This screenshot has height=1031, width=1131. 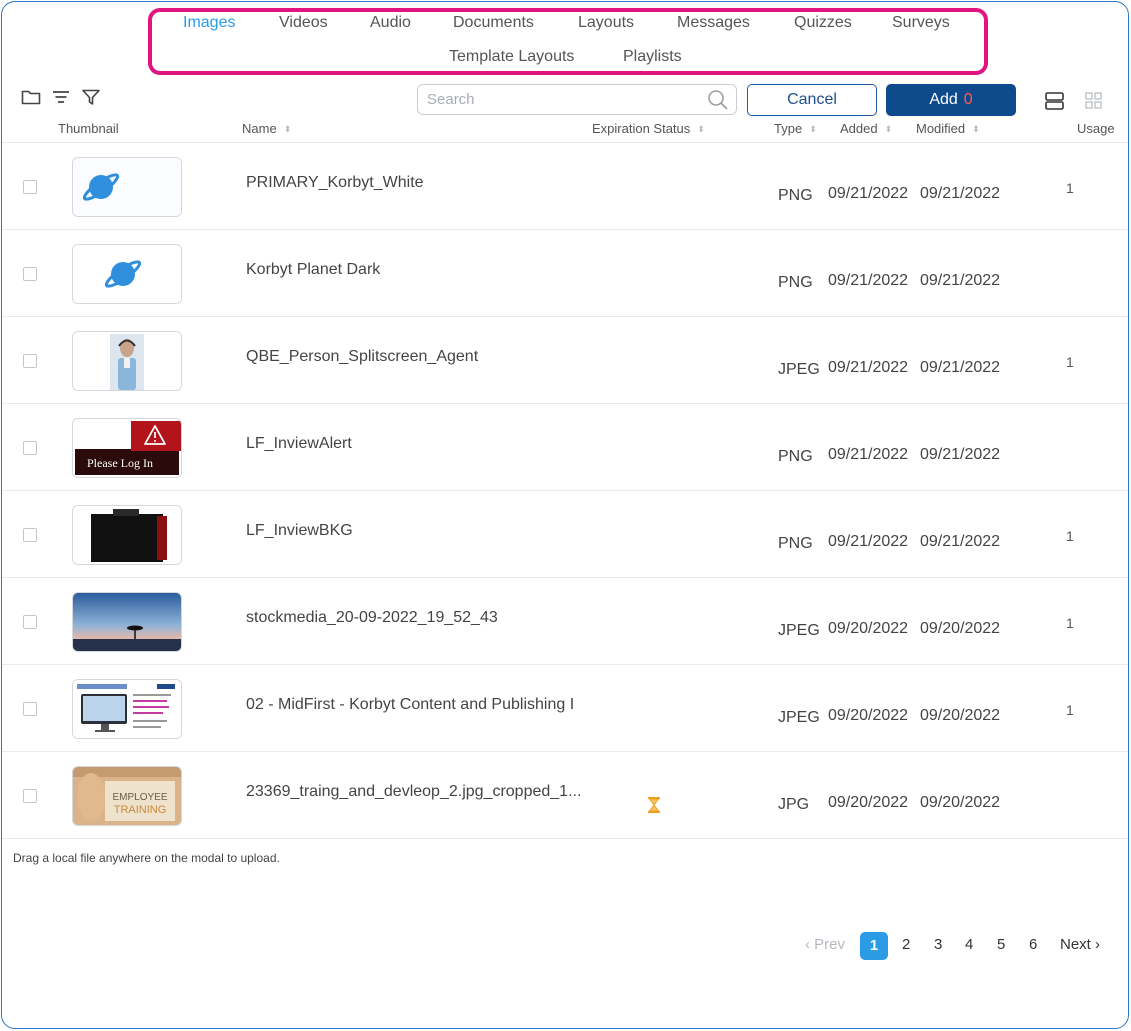 What do you see at coordinates (812, 100) in the screenshot?
I see `cancel-button: Cancel` at bounding box center [812, 100].